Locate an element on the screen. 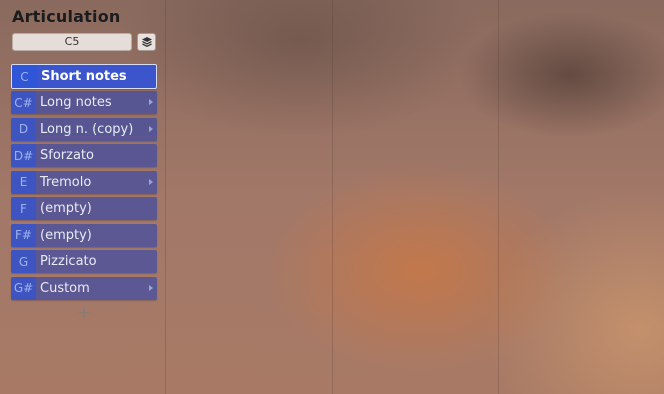 This screenshot has height=394, width=664. layers-button is located at coordinates (146, 42).